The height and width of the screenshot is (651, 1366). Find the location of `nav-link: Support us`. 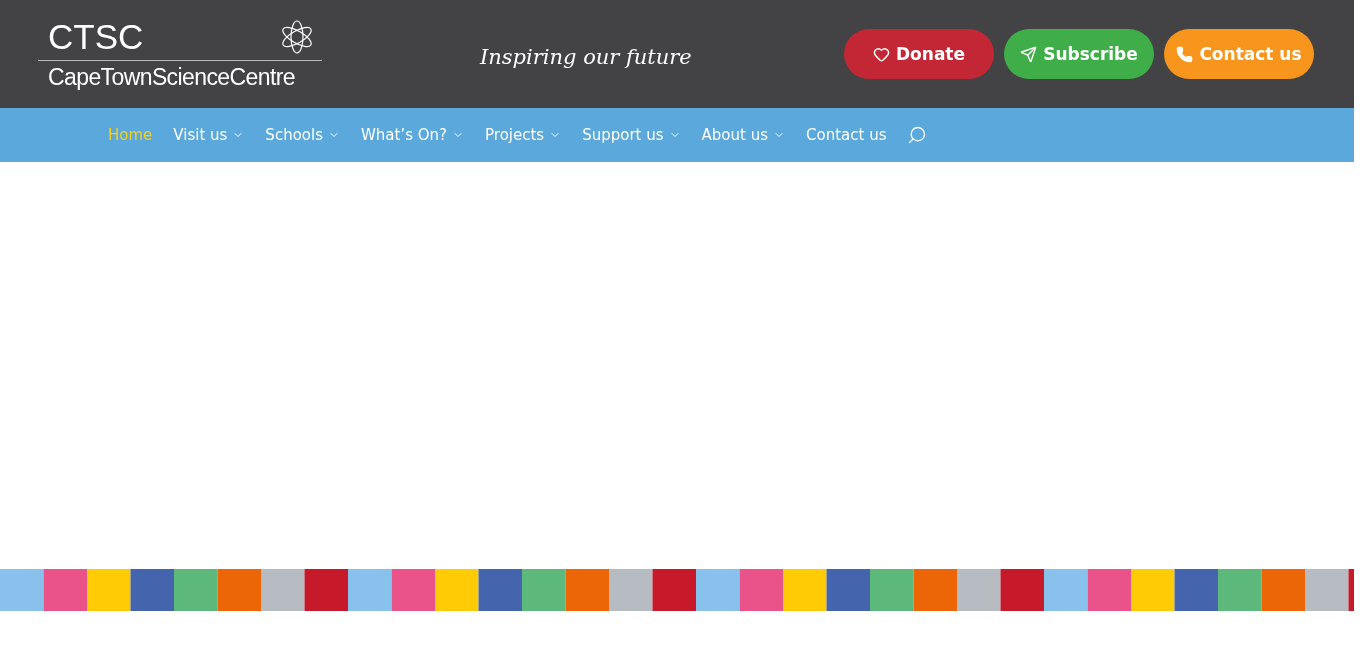

nav-link: Support us is located at coordinates (631, 135).